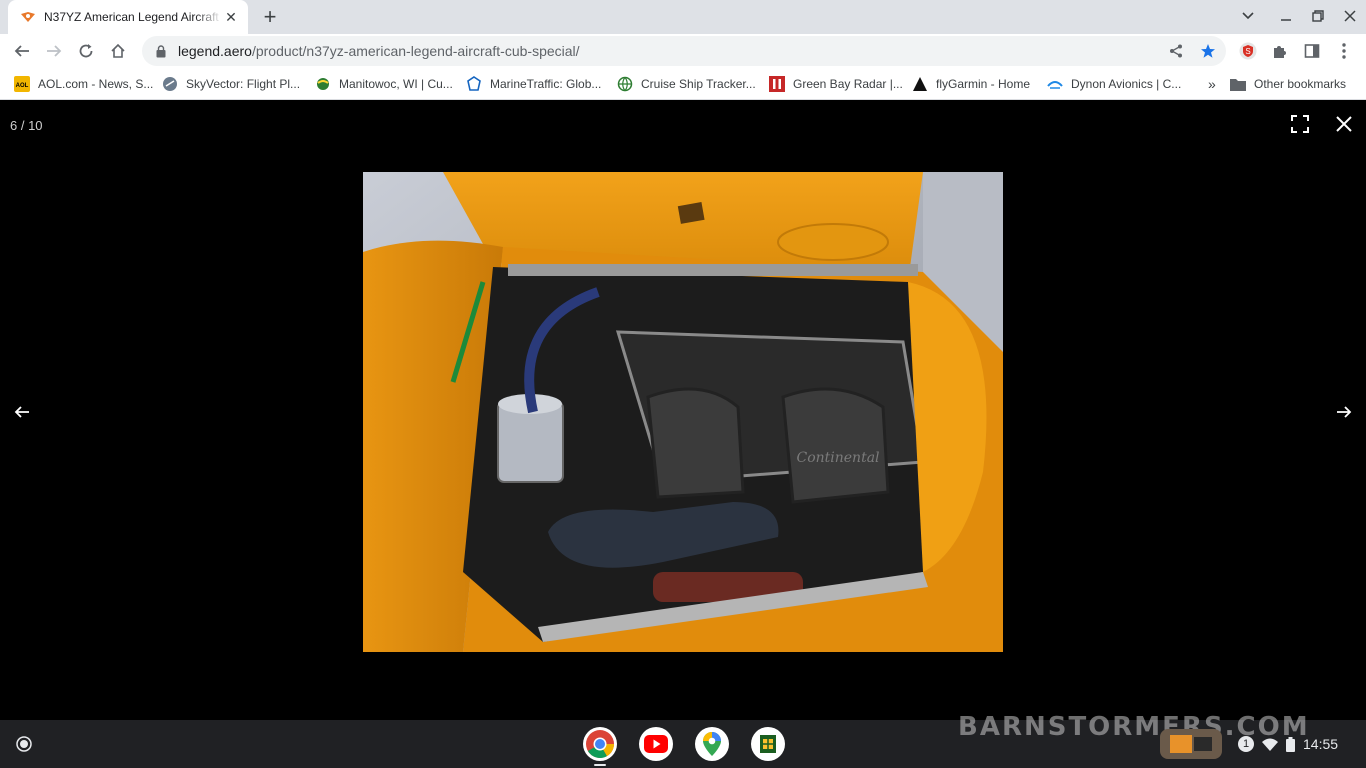  What do you see at coordinates (133, 17) in the screenshot?
I see `tab-title: N37YZ American Legend Aircraft Company` at bounding box center [133, 17].